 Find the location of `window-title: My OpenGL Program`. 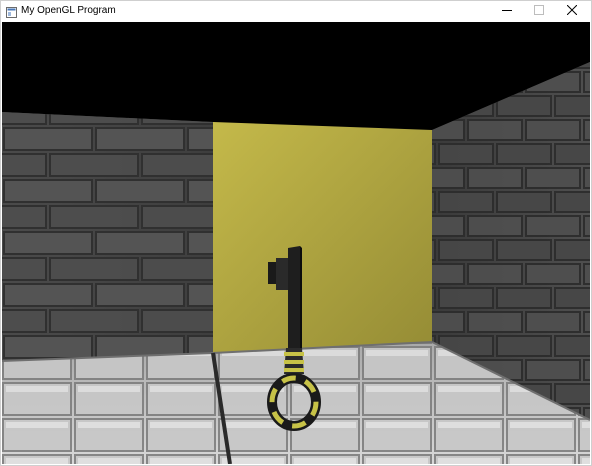

window-title: My OpenGL Program is located at coordinates (68, 10).